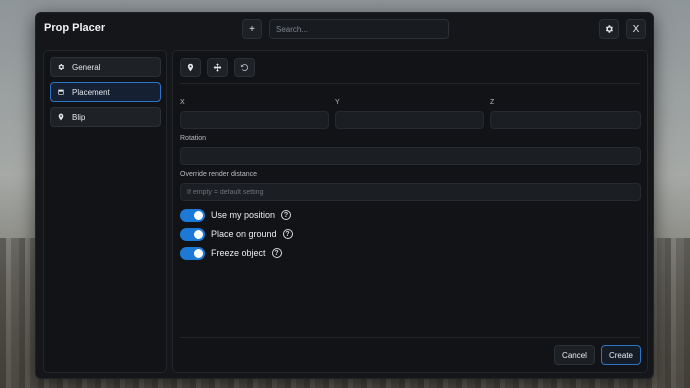 The width and height of the screenshot is (690, 388). Describe the element at coordinates (410, 83) in the screenshot. I see `toolbar-divider` at that location.